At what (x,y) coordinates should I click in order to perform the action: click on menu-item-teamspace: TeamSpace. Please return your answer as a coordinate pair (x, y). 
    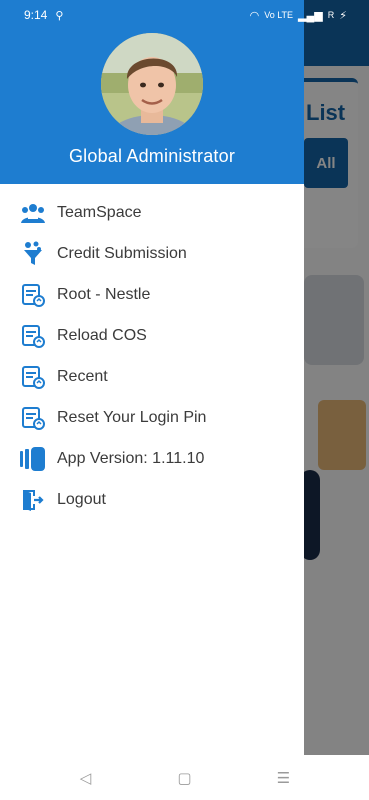
    Looking at the image, I should click on (152, 212).